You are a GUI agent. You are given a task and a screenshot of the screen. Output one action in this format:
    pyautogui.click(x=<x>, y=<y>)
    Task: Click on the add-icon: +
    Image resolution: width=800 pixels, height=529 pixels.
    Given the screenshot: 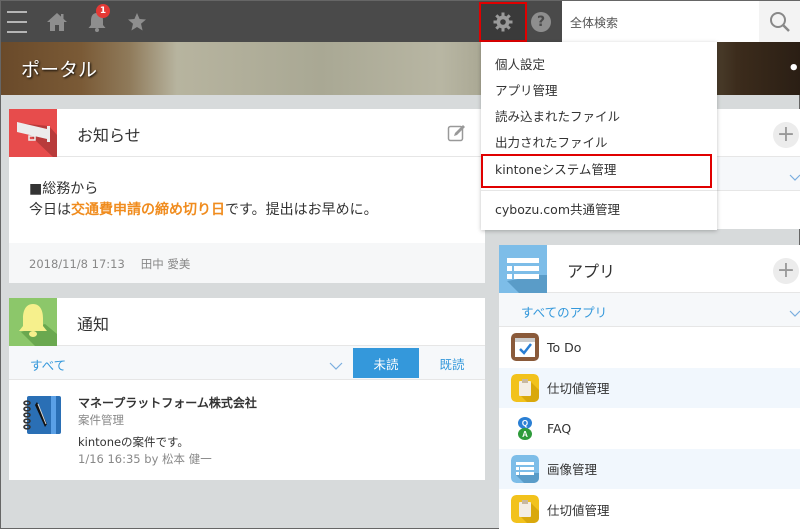 What is the action you would take?
    pyautogui.click(x=786, y=135)
    